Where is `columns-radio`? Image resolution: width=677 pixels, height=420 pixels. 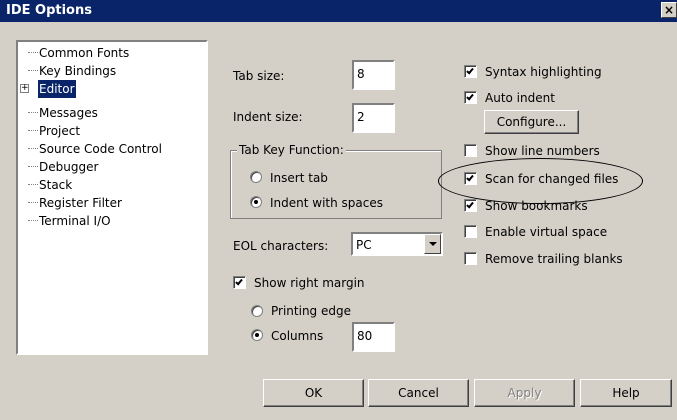
columns-radio is located at coordinates (257, 335).